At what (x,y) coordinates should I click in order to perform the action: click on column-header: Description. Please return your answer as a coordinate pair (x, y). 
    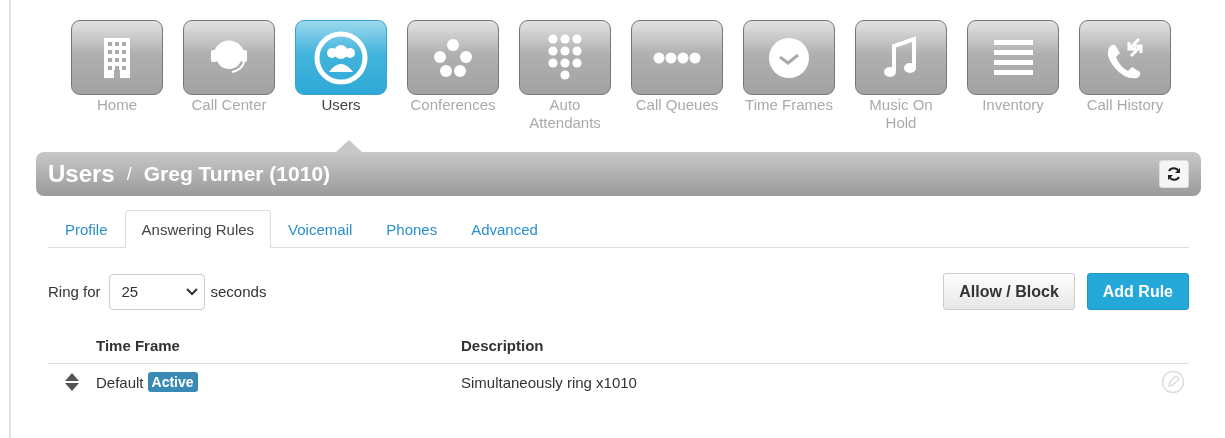
    Looking at the image, I should click on (503, 345).